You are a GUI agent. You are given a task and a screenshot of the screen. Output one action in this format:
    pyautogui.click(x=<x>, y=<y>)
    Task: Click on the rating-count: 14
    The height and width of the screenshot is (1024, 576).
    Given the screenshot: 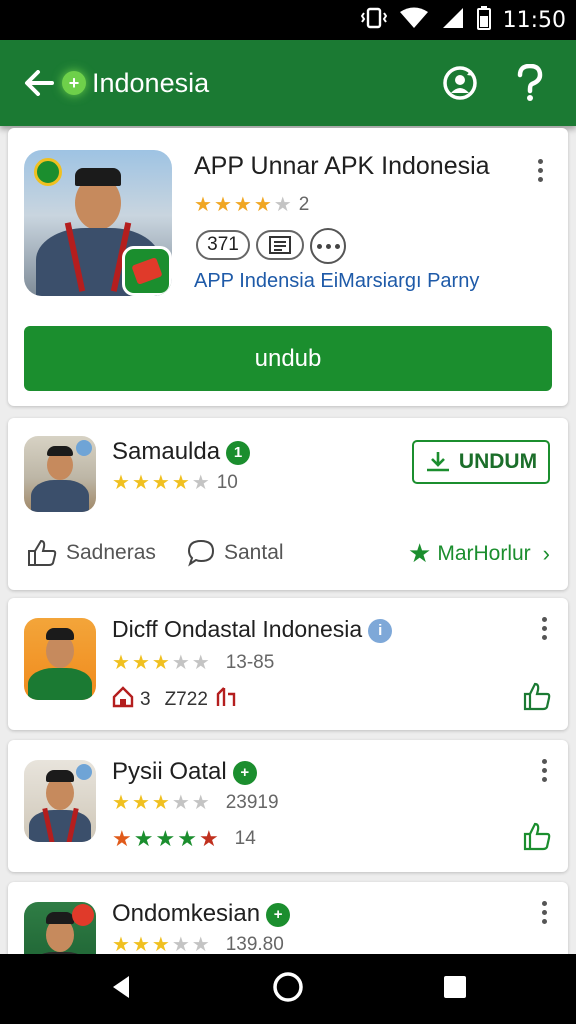 What is the action you would take?
    pyautogui.click(x=245, y=838)
    